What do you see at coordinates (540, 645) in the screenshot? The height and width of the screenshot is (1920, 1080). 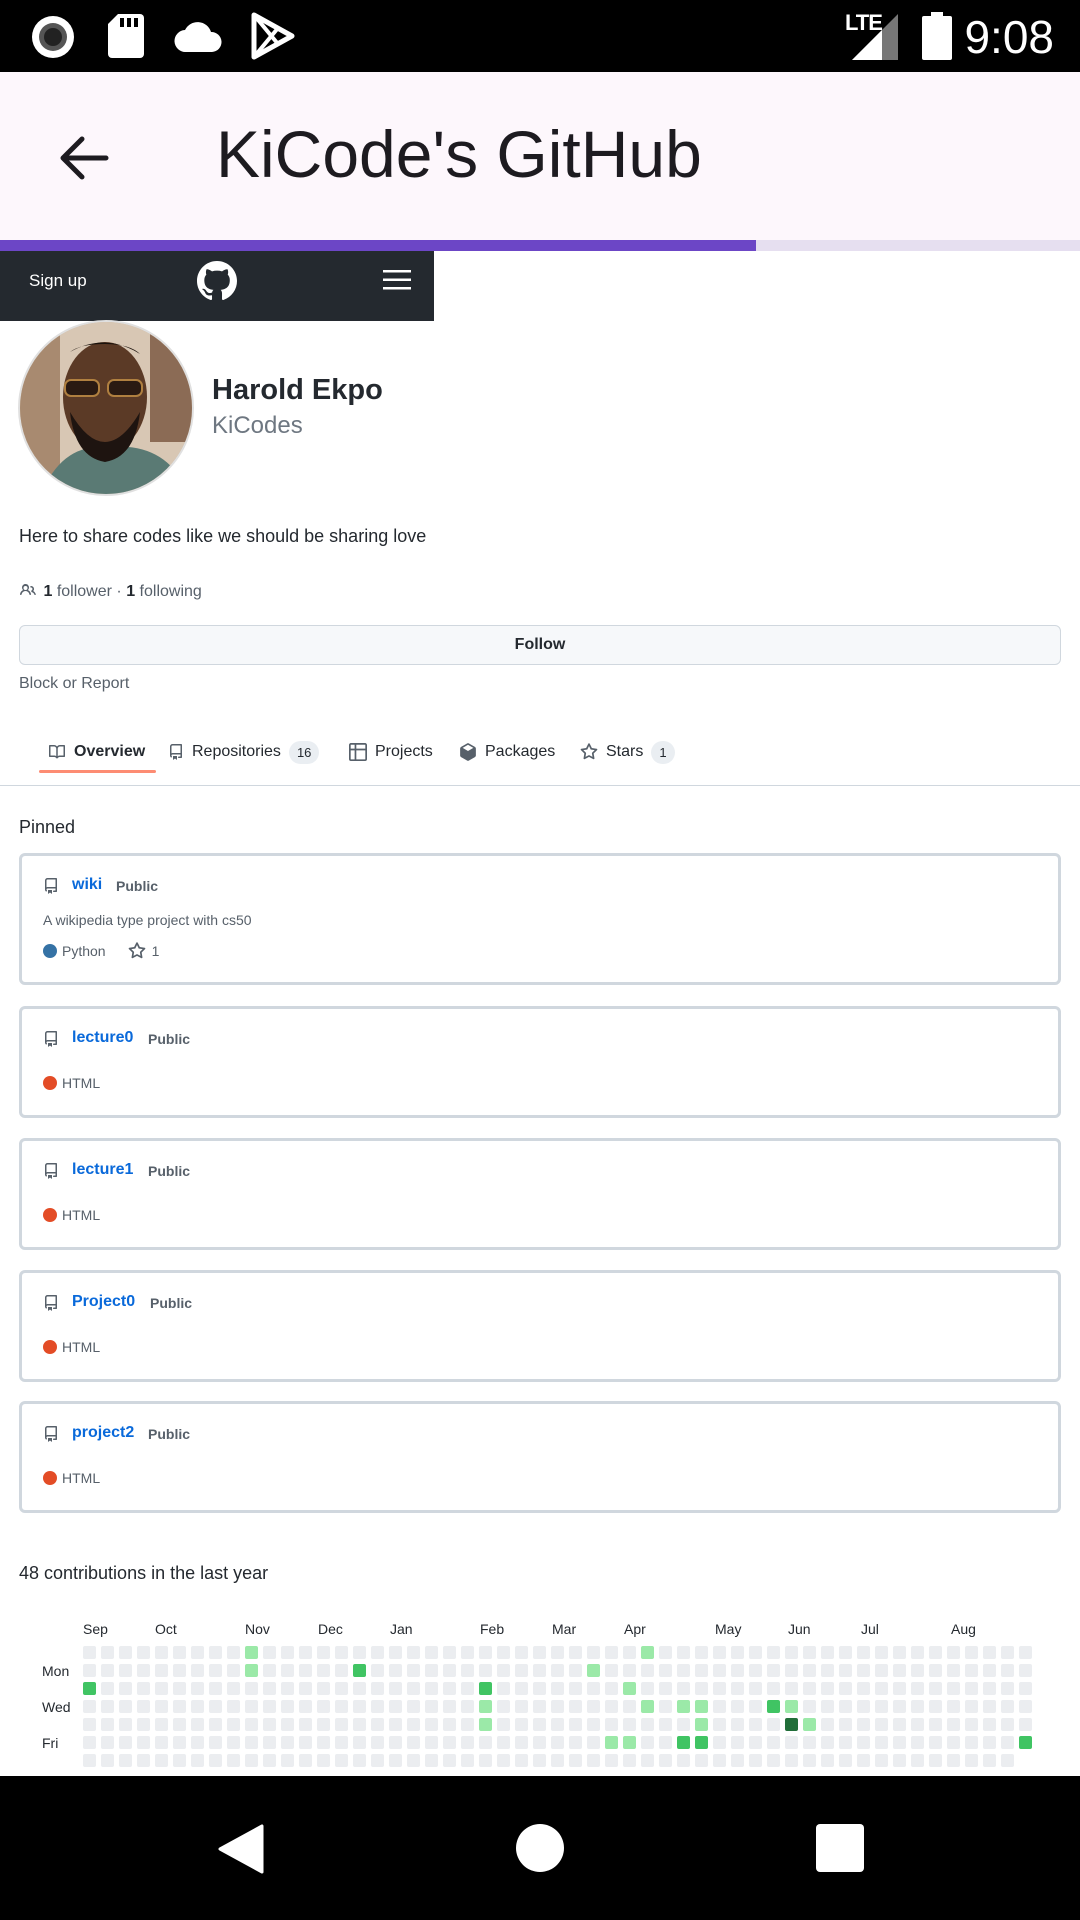 I see `follow-button: Follow` at bounding box center [540, 645].